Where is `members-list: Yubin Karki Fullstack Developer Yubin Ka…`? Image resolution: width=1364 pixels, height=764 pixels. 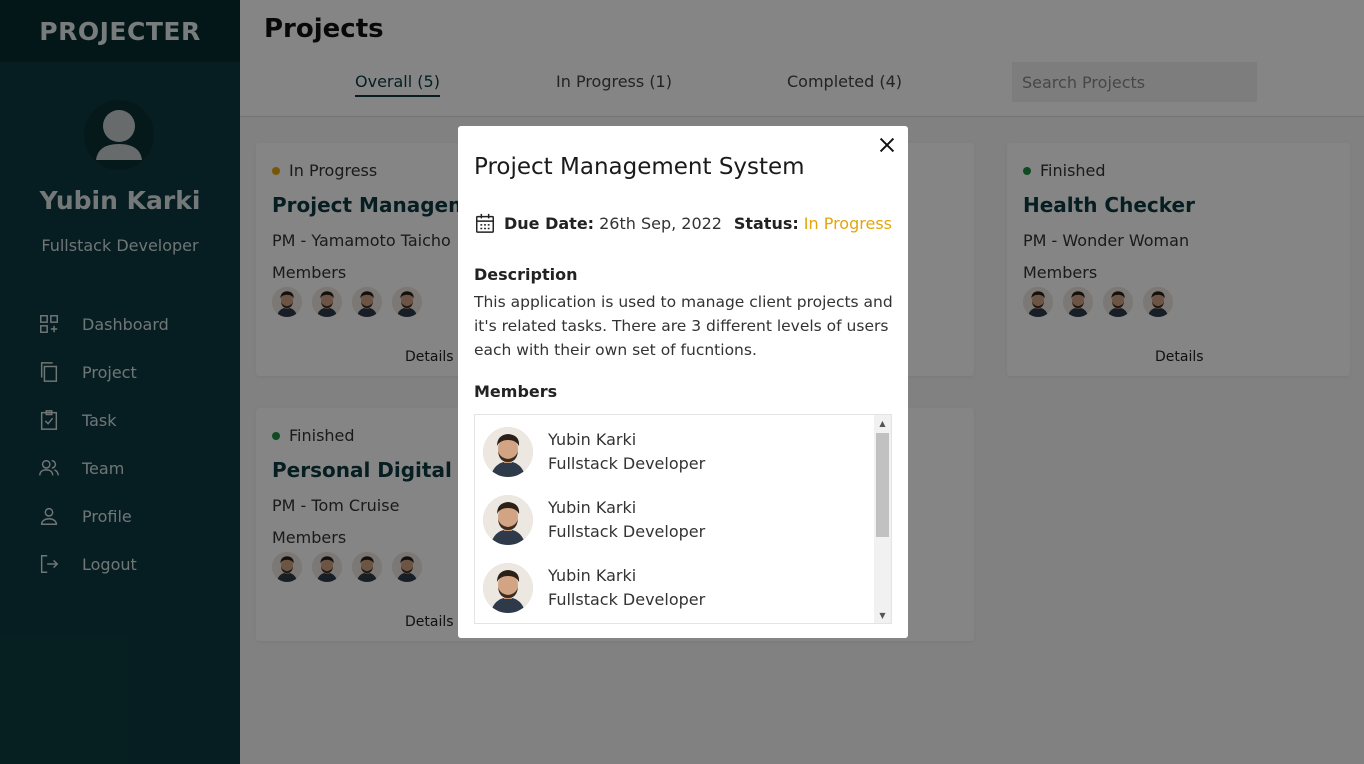 members-list: Yubin Karki Fullstack Developer Yubin Ka… is located at coordinates (683, 519).